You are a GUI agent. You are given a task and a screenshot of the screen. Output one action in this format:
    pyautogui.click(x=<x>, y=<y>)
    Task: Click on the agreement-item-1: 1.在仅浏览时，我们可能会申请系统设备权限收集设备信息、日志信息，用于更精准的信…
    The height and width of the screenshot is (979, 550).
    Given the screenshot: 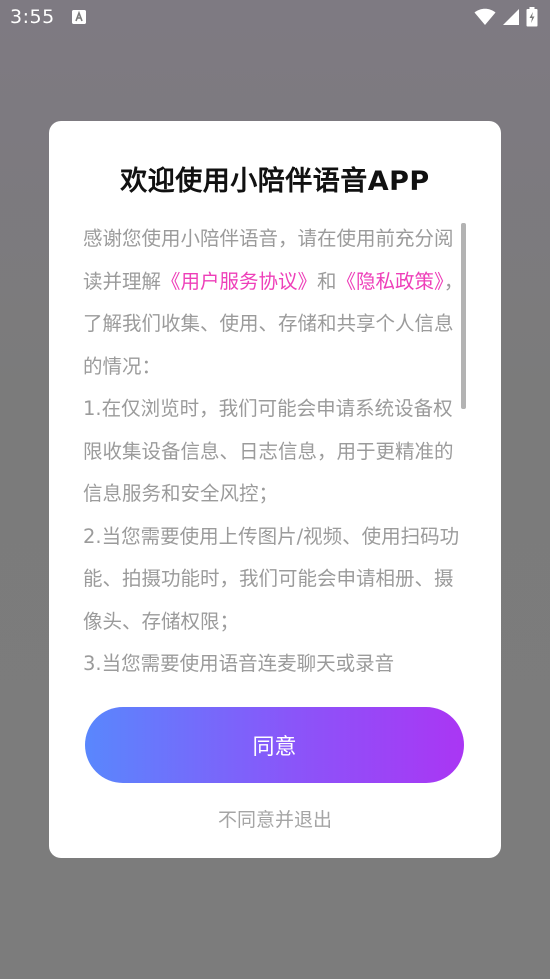 What is the action you would take?
    pyautogui.click(x=268, y=451)
    